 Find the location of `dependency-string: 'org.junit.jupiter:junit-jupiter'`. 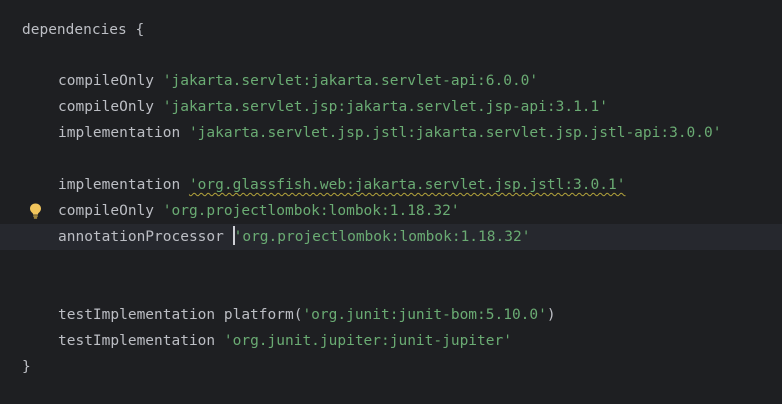

dependency-string: 'org.junit.jupiter:junit-jupiter' is located at coordinates (367, 341).